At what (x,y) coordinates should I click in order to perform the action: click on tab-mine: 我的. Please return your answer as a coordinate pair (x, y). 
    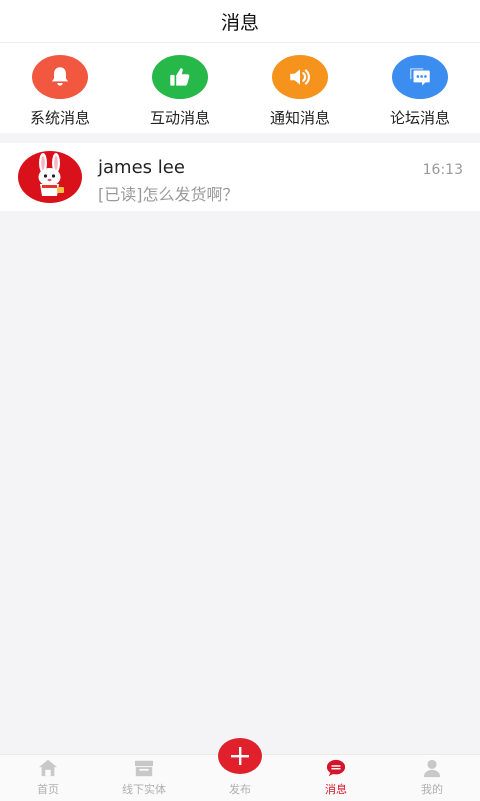
    Looking at the image, I should click on (432, 778).